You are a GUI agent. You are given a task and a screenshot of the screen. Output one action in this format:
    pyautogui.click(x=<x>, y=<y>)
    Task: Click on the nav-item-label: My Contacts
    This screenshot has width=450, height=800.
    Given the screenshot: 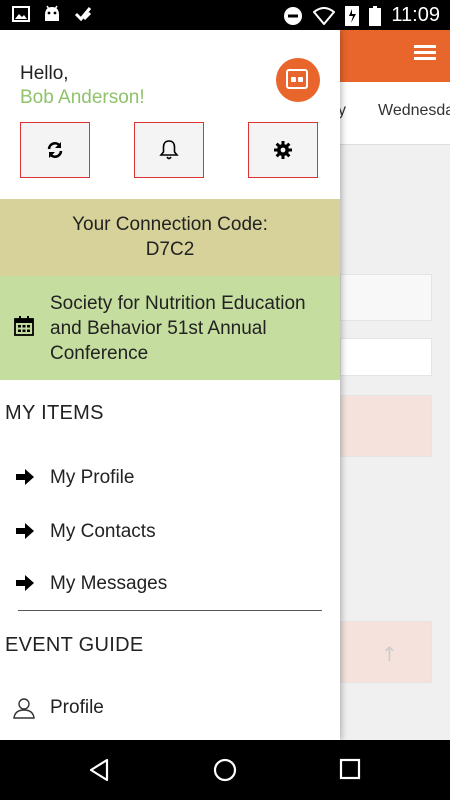 What is the action you would take?
    pyautogui.click(x=103, y=531)
    